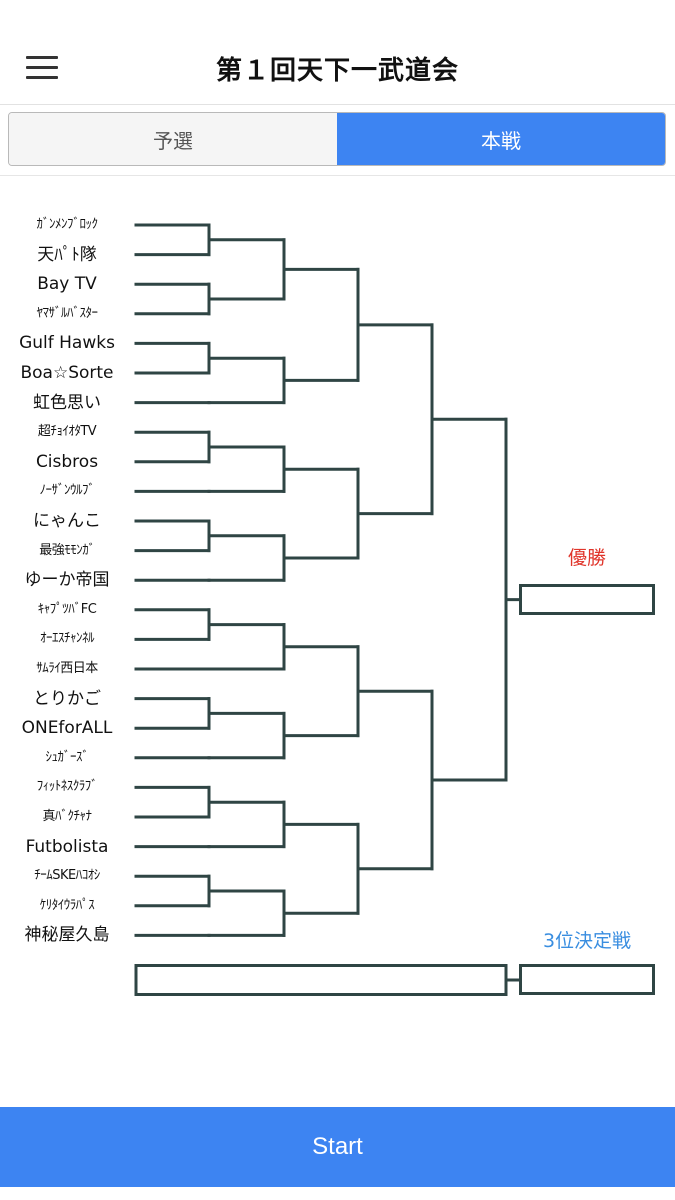 The height and width of the screenshot is (1200, 675). What do you see at coordinates (337, 1147) in the screenshot?
I see `start-button: Start` at bounding box center [337, 1147].